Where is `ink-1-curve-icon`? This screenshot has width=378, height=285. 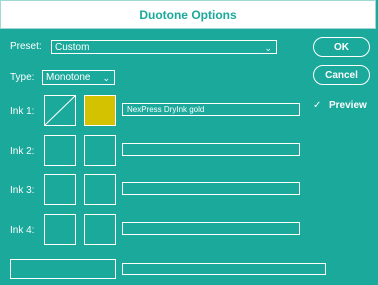 ink-1-curve-icon is located at coordinates (60, 110).